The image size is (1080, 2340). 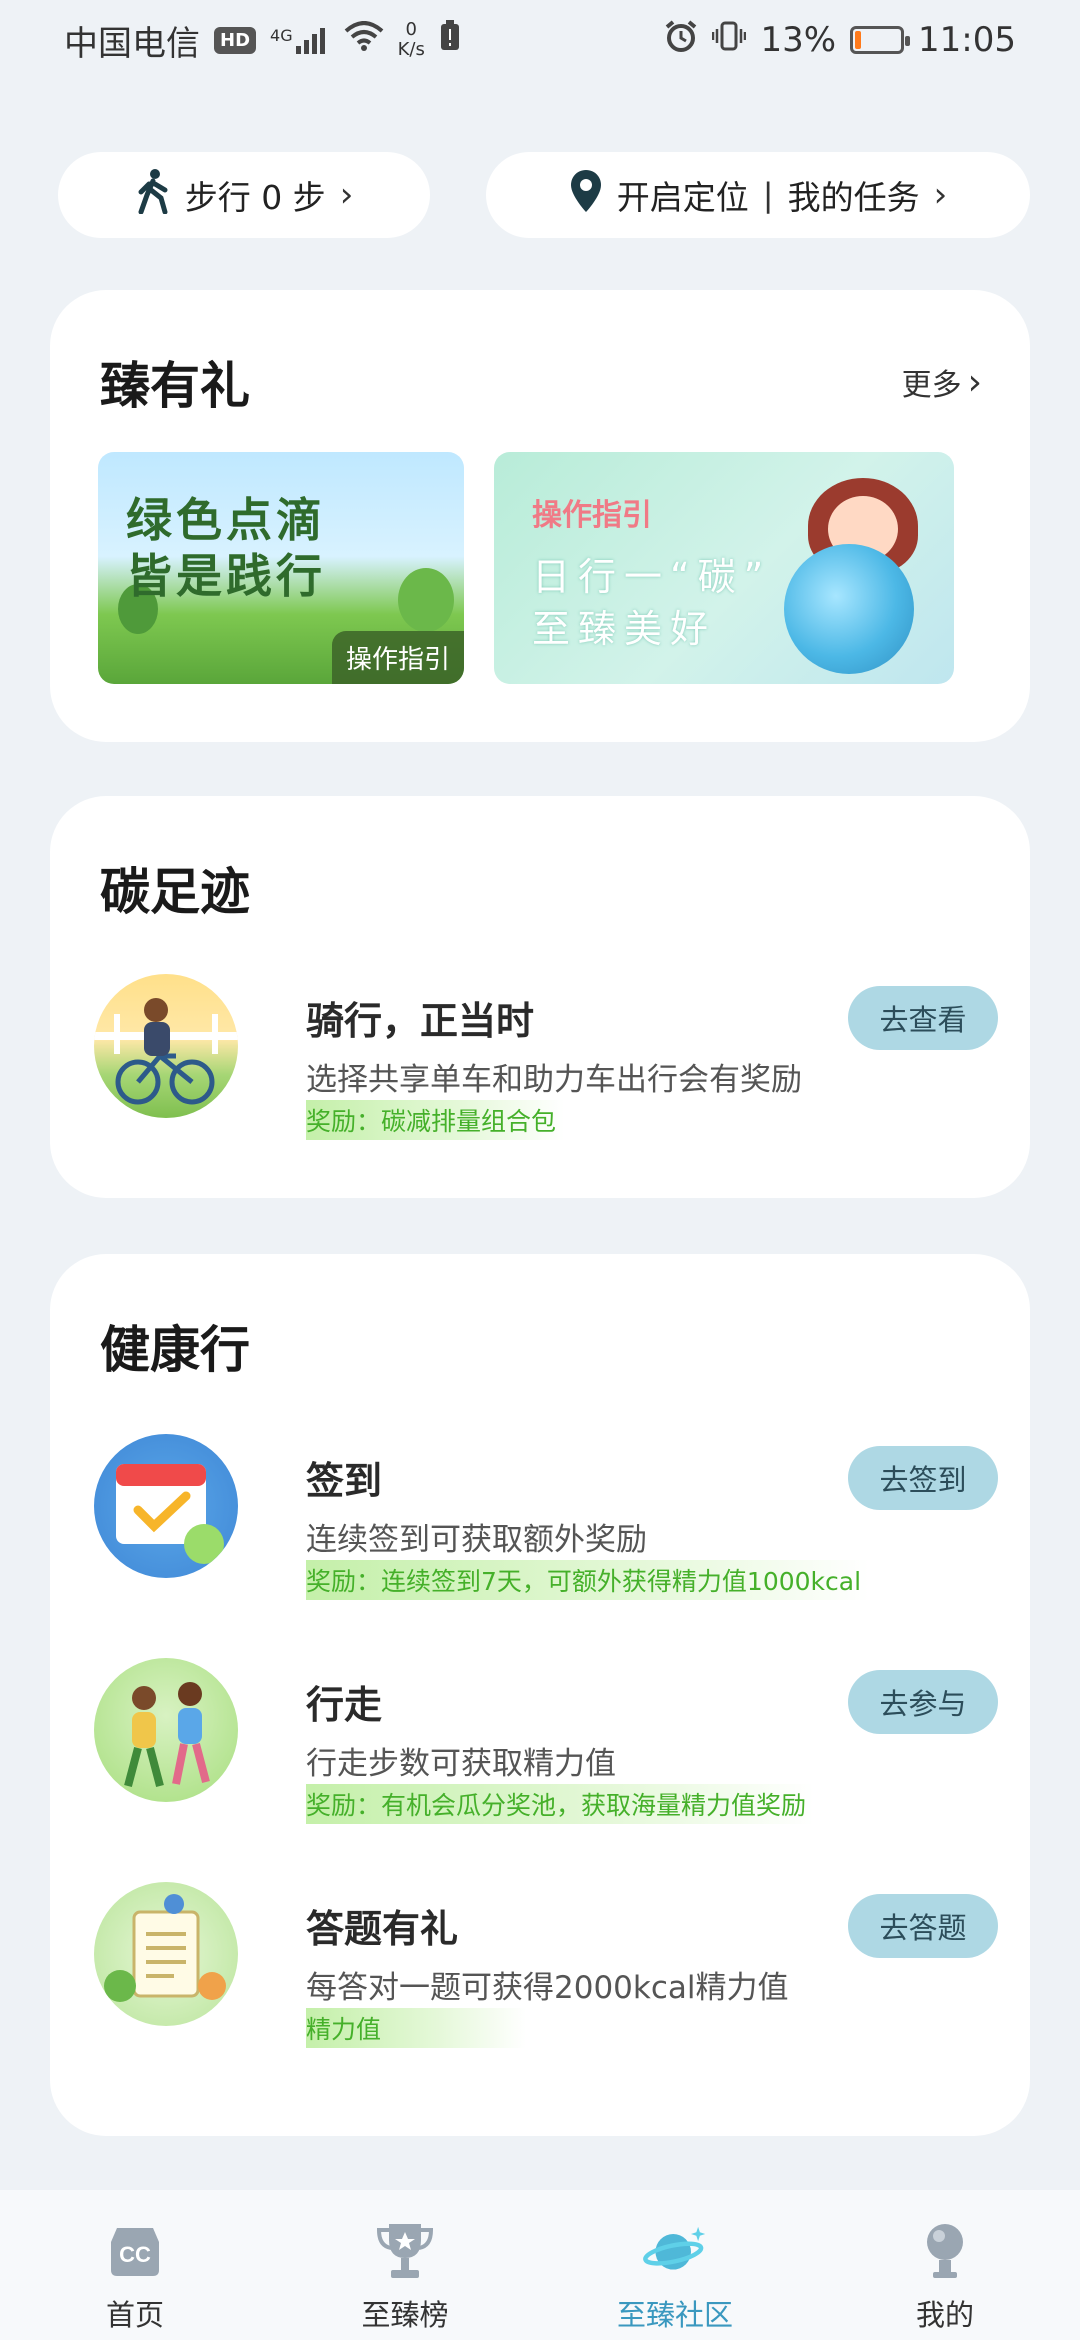 I want to click on quiz-avatar, so click(x=166, y=1954).